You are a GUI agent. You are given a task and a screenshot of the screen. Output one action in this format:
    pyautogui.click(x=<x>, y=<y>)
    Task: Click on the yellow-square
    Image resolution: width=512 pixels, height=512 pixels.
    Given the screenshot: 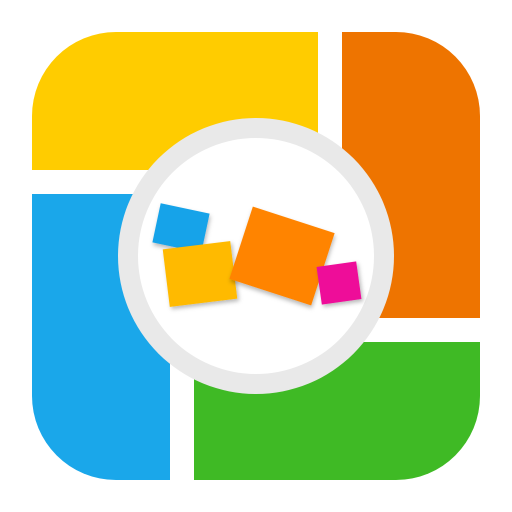 What is the action you would take?
    pyautogui.click(x=200, y=274)
    